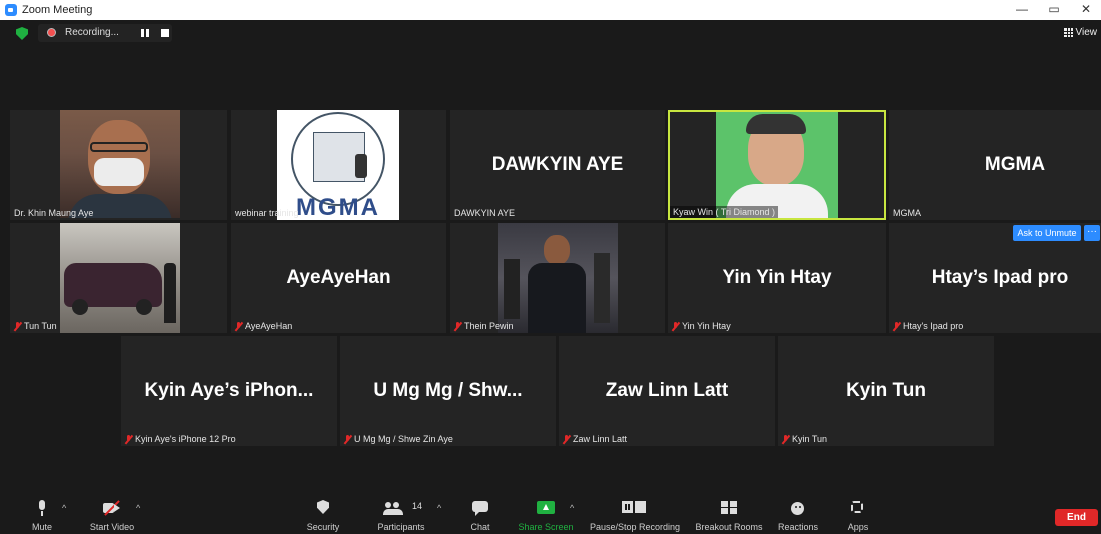 The height and width of the screenshot is (534, 1101). Describe the element at coordinates (1054, 9) in the screenshot. I see `maximize-button: ▭` at that location.